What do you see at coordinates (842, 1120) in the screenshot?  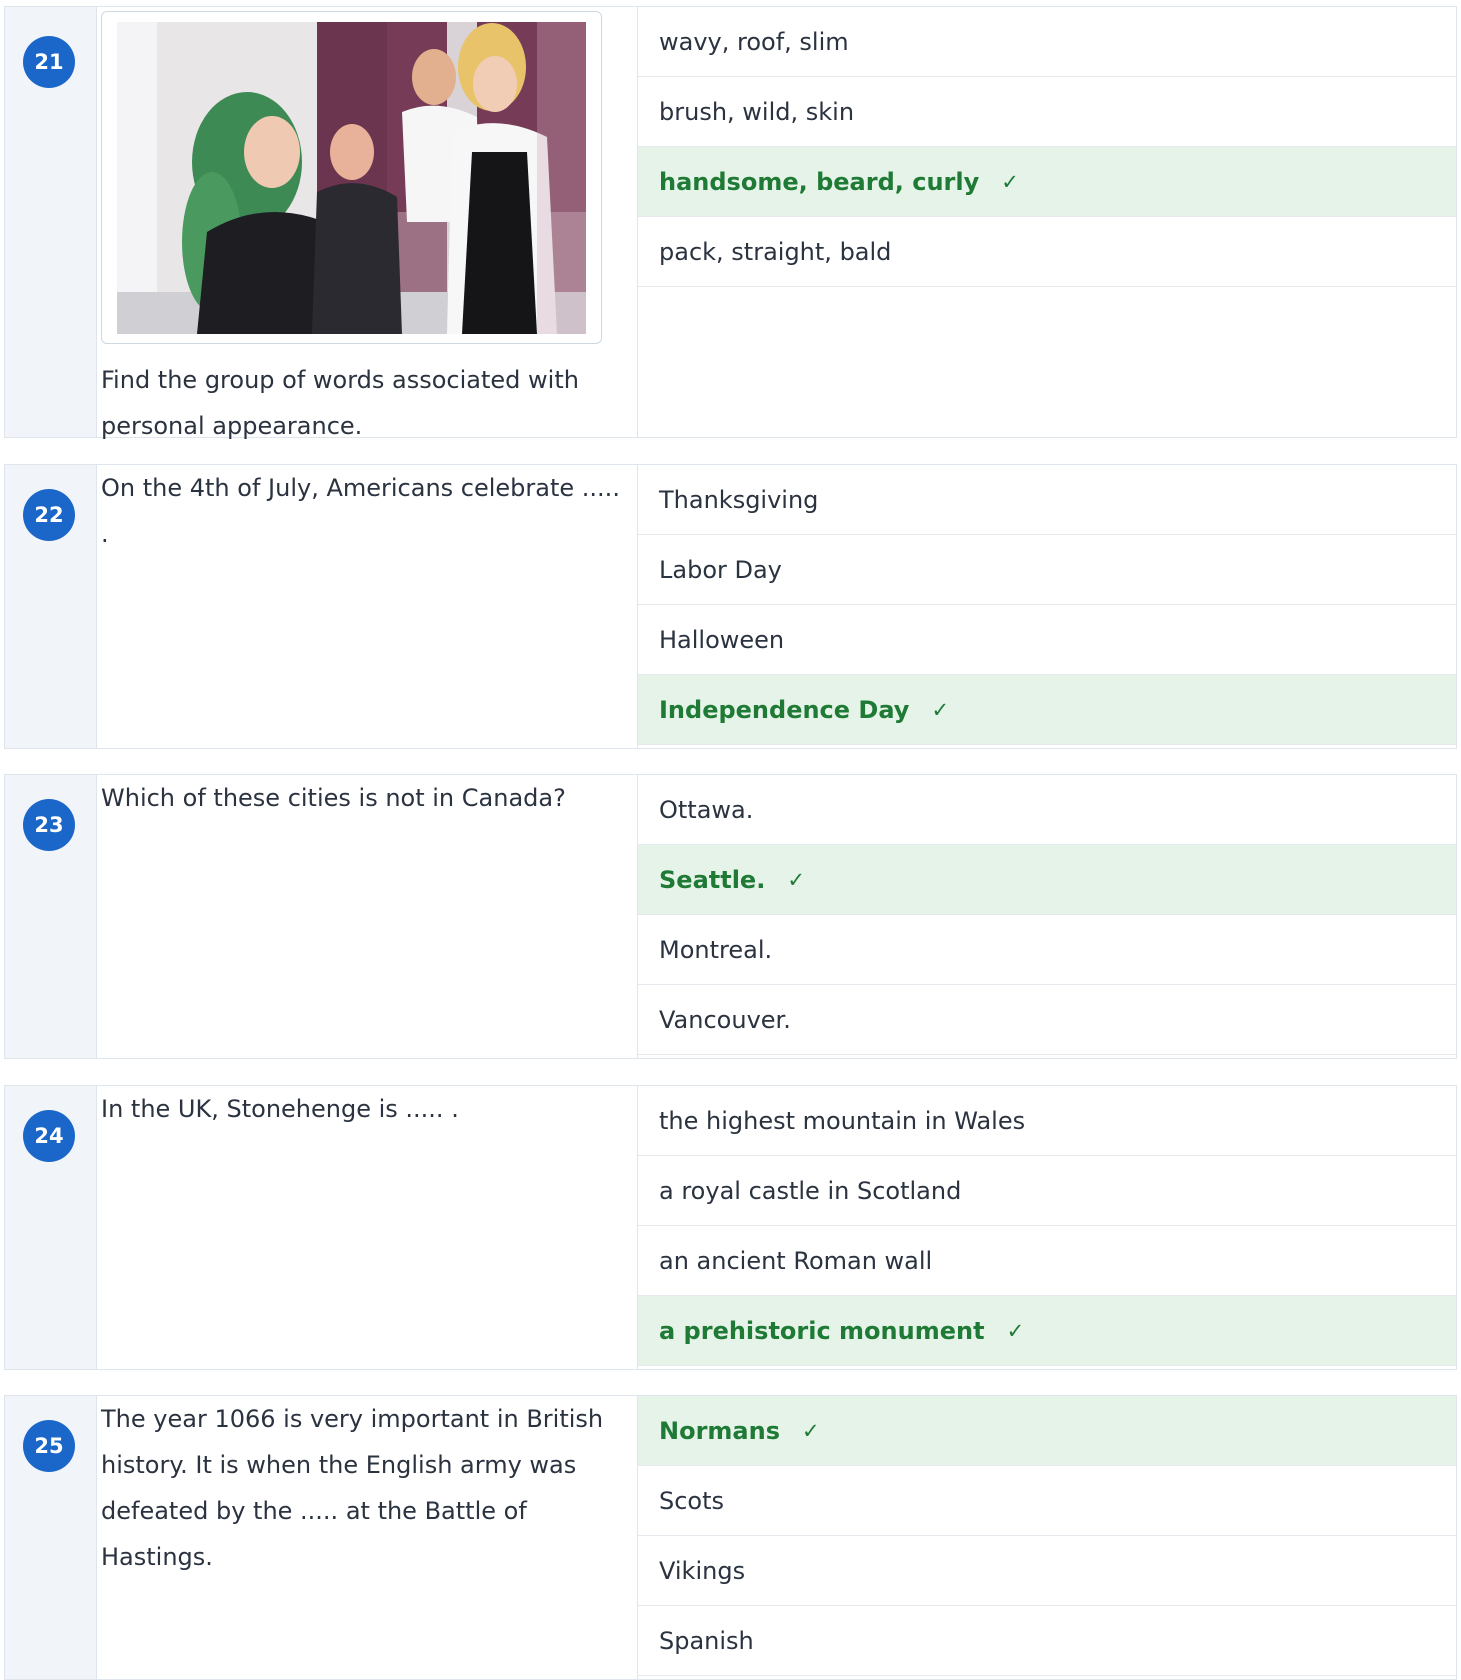 I see `answer-label: the highest mountain in Wales` at bounding box center [842, 1120].